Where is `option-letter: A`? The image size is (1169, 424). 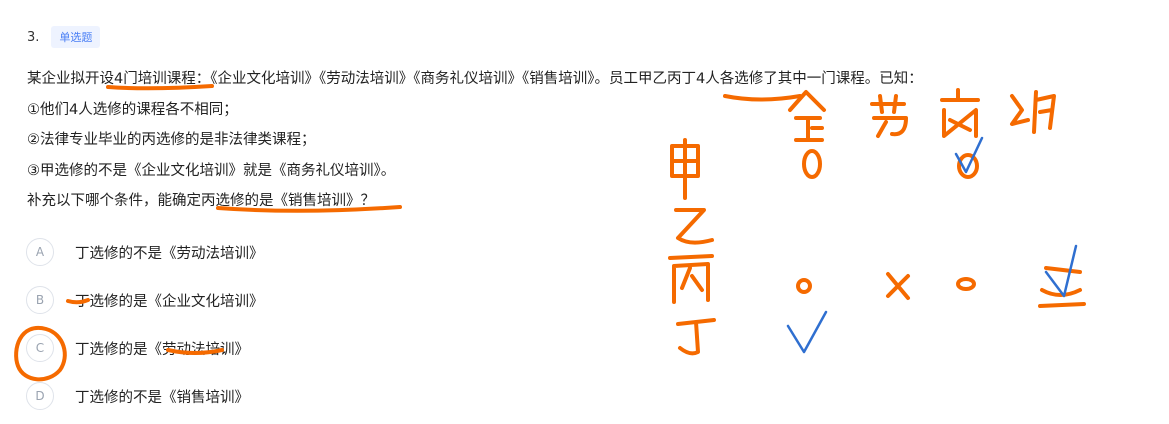
option-letter: A is located at coordinates (40, 252).